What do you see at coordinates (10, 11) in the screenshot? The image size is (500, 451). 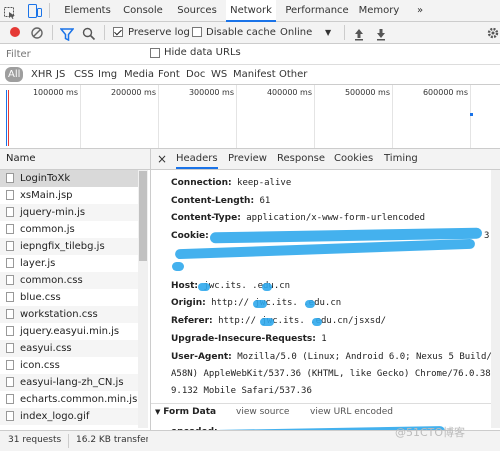 I see `inspect-icon` at bounding box center [10, 11].